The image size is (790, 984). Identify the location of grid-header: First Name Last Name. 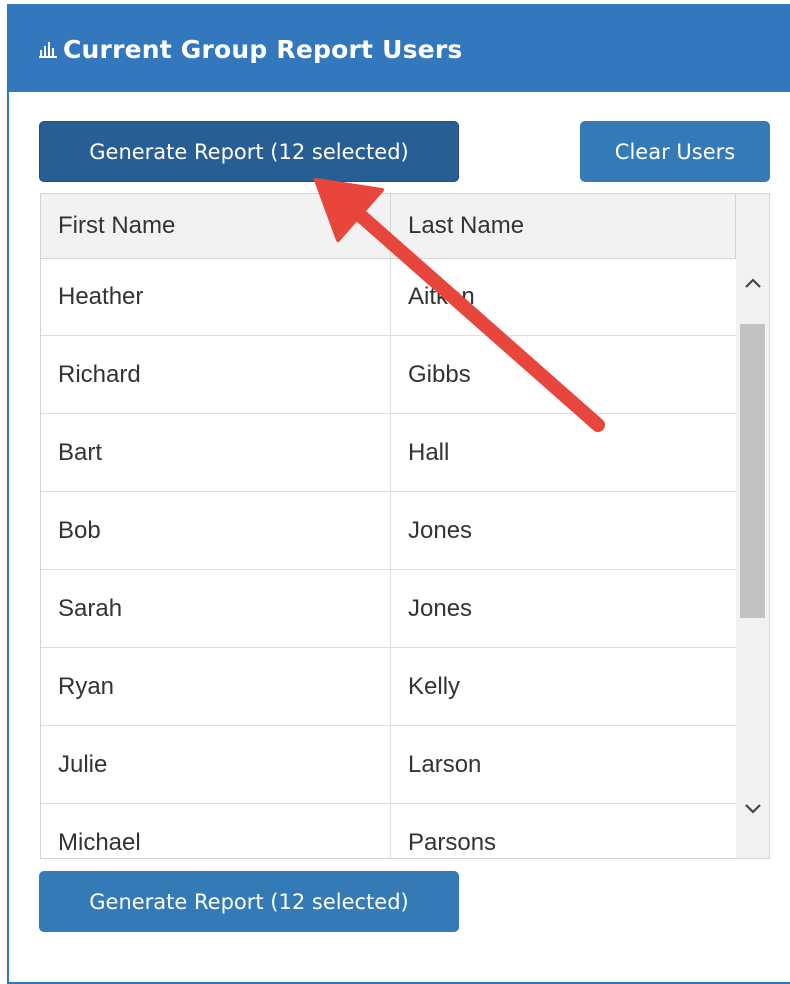
(405, 226).